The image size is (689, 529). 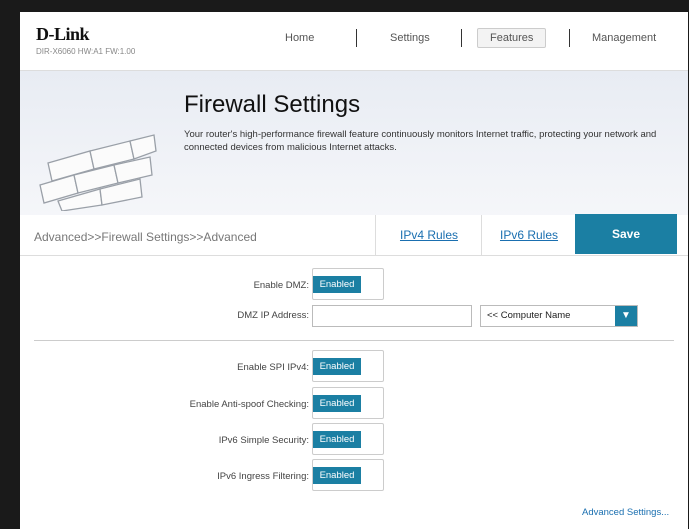 I want to click on chevron-down-icon: ▼, so click(x=626, y=316).